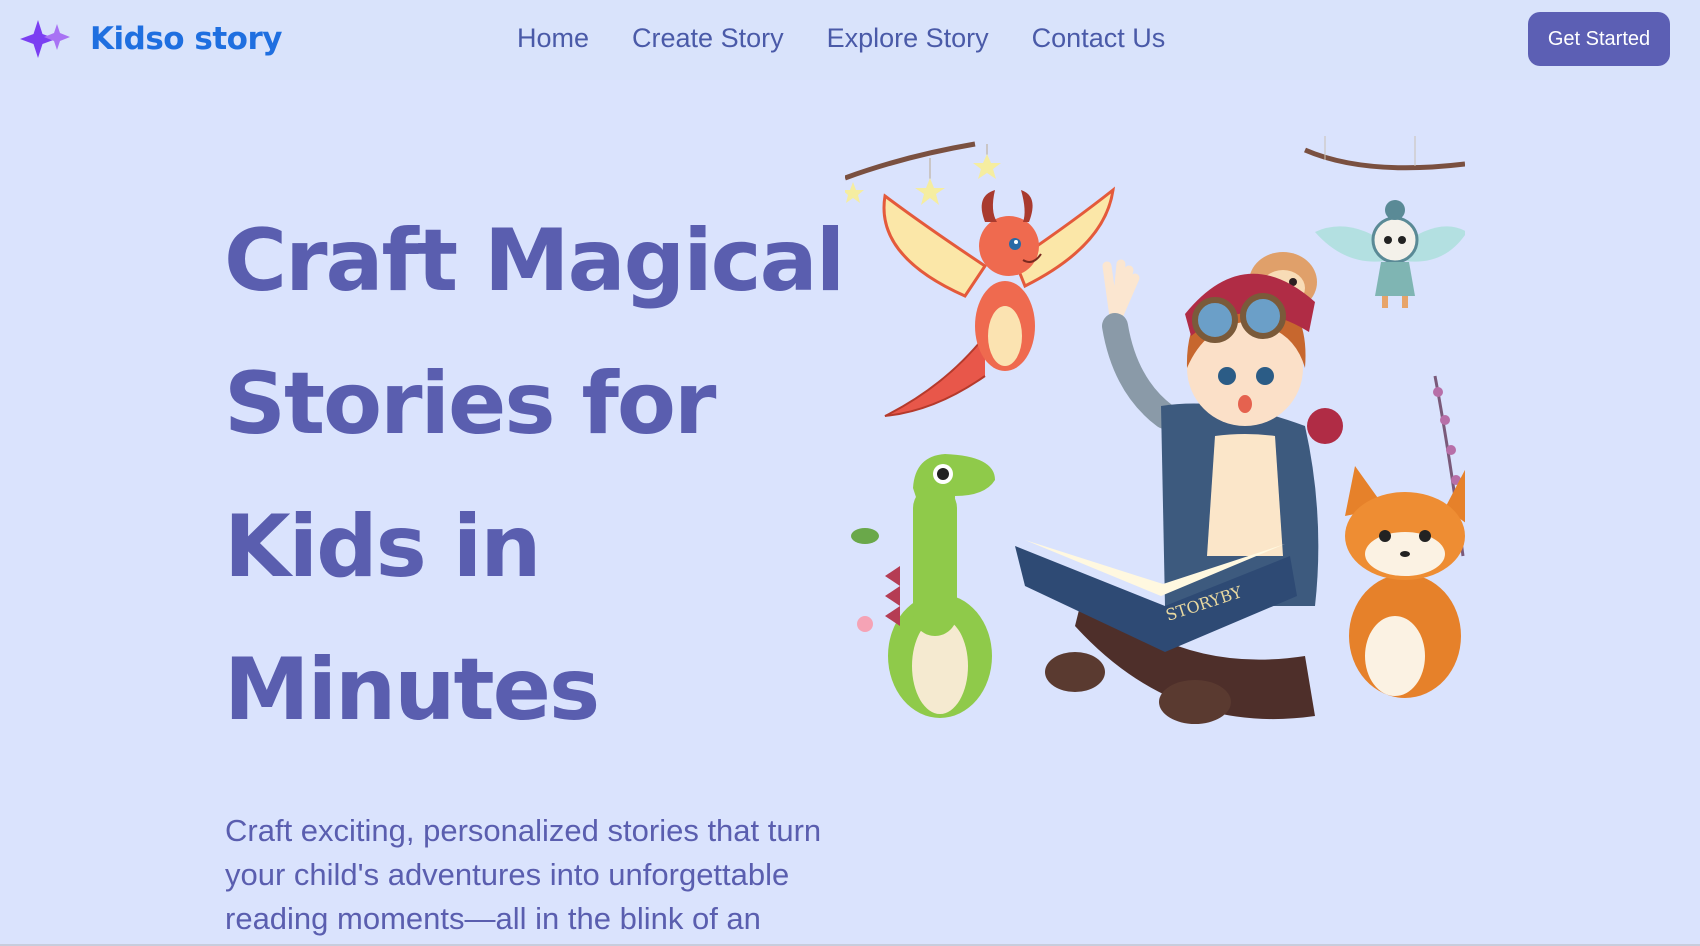 Image resolution: width=1700 pixels, height=946 pixels. Describe the element at coordinates (1099, 38) in the screenshot. I see `nav-contact-us-link: Contact Us` at that location.